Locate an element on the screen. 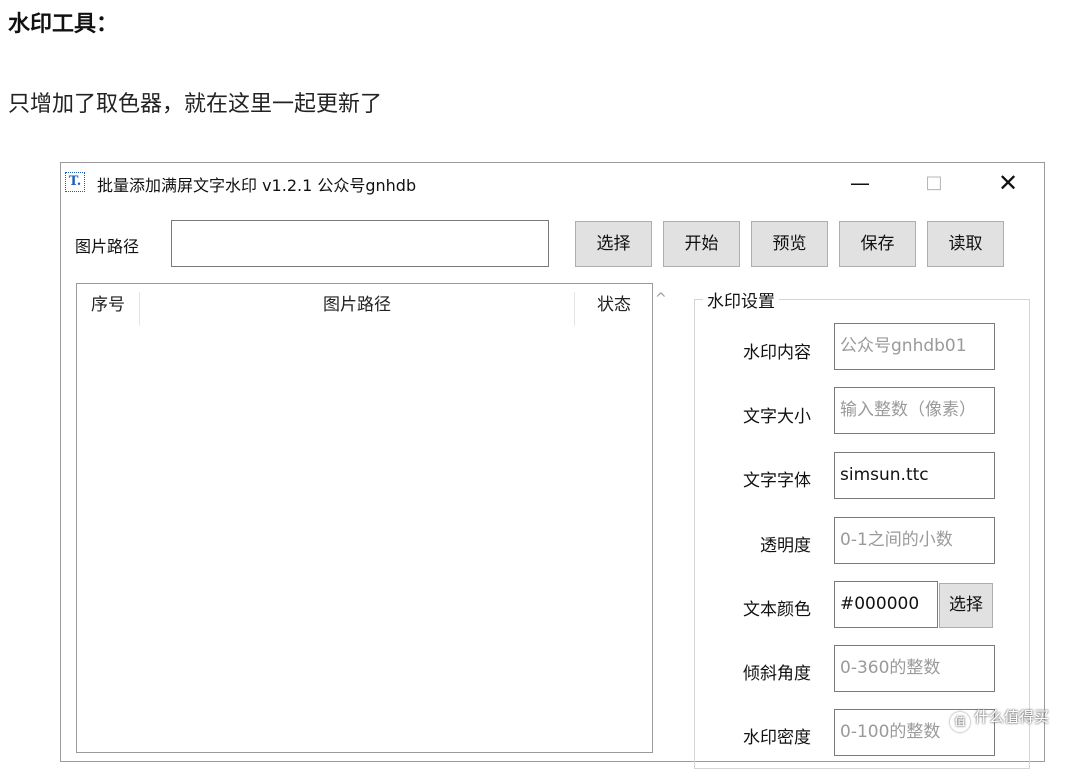  text-color-input: #000000 is located at coordinates (886, 604).